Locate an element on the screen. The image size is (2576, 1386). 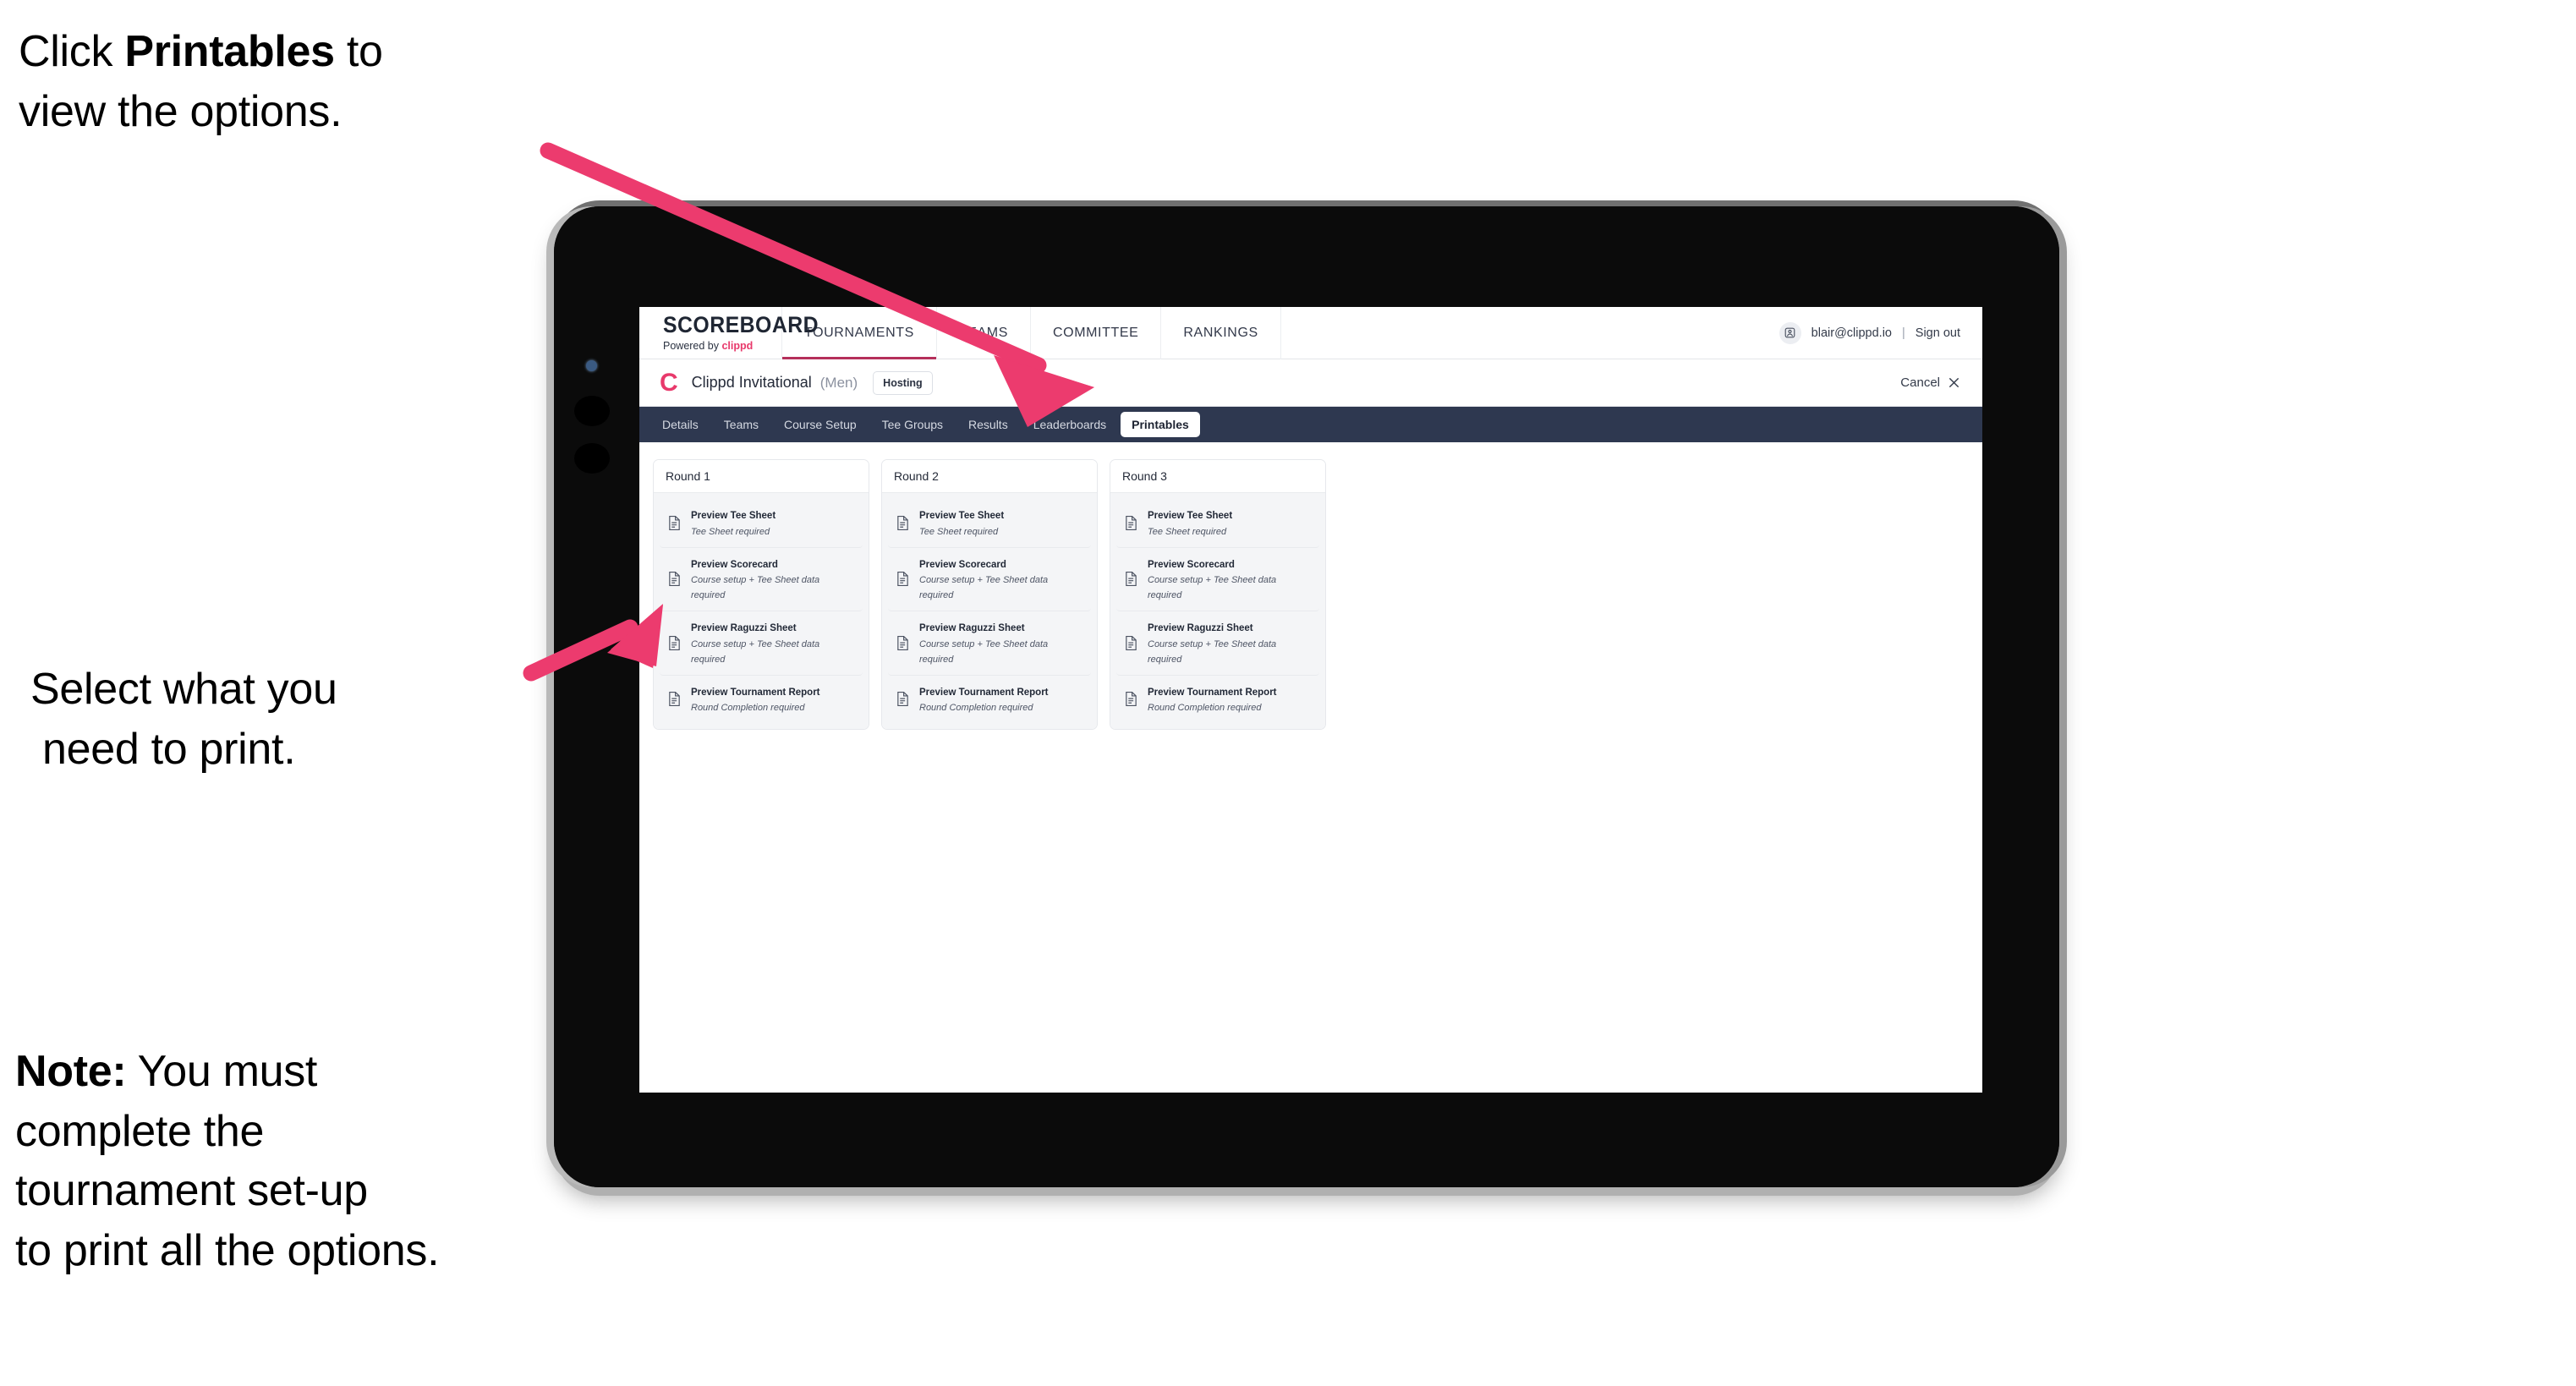
brand-powered-by: Powered by clippd is located at coordinates (722, 346).